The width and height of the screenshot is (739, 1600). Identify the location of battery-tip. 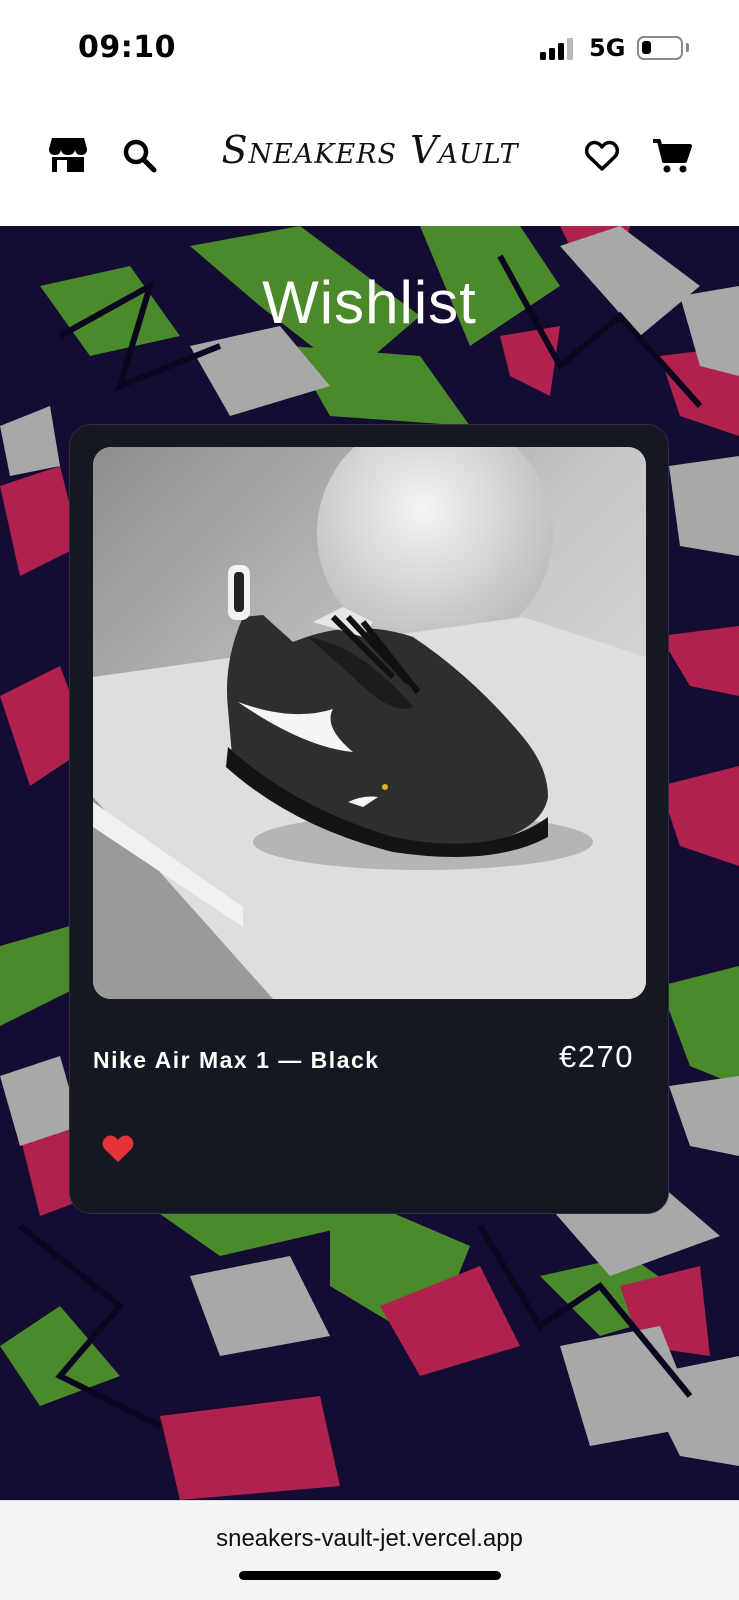
(687, 47).